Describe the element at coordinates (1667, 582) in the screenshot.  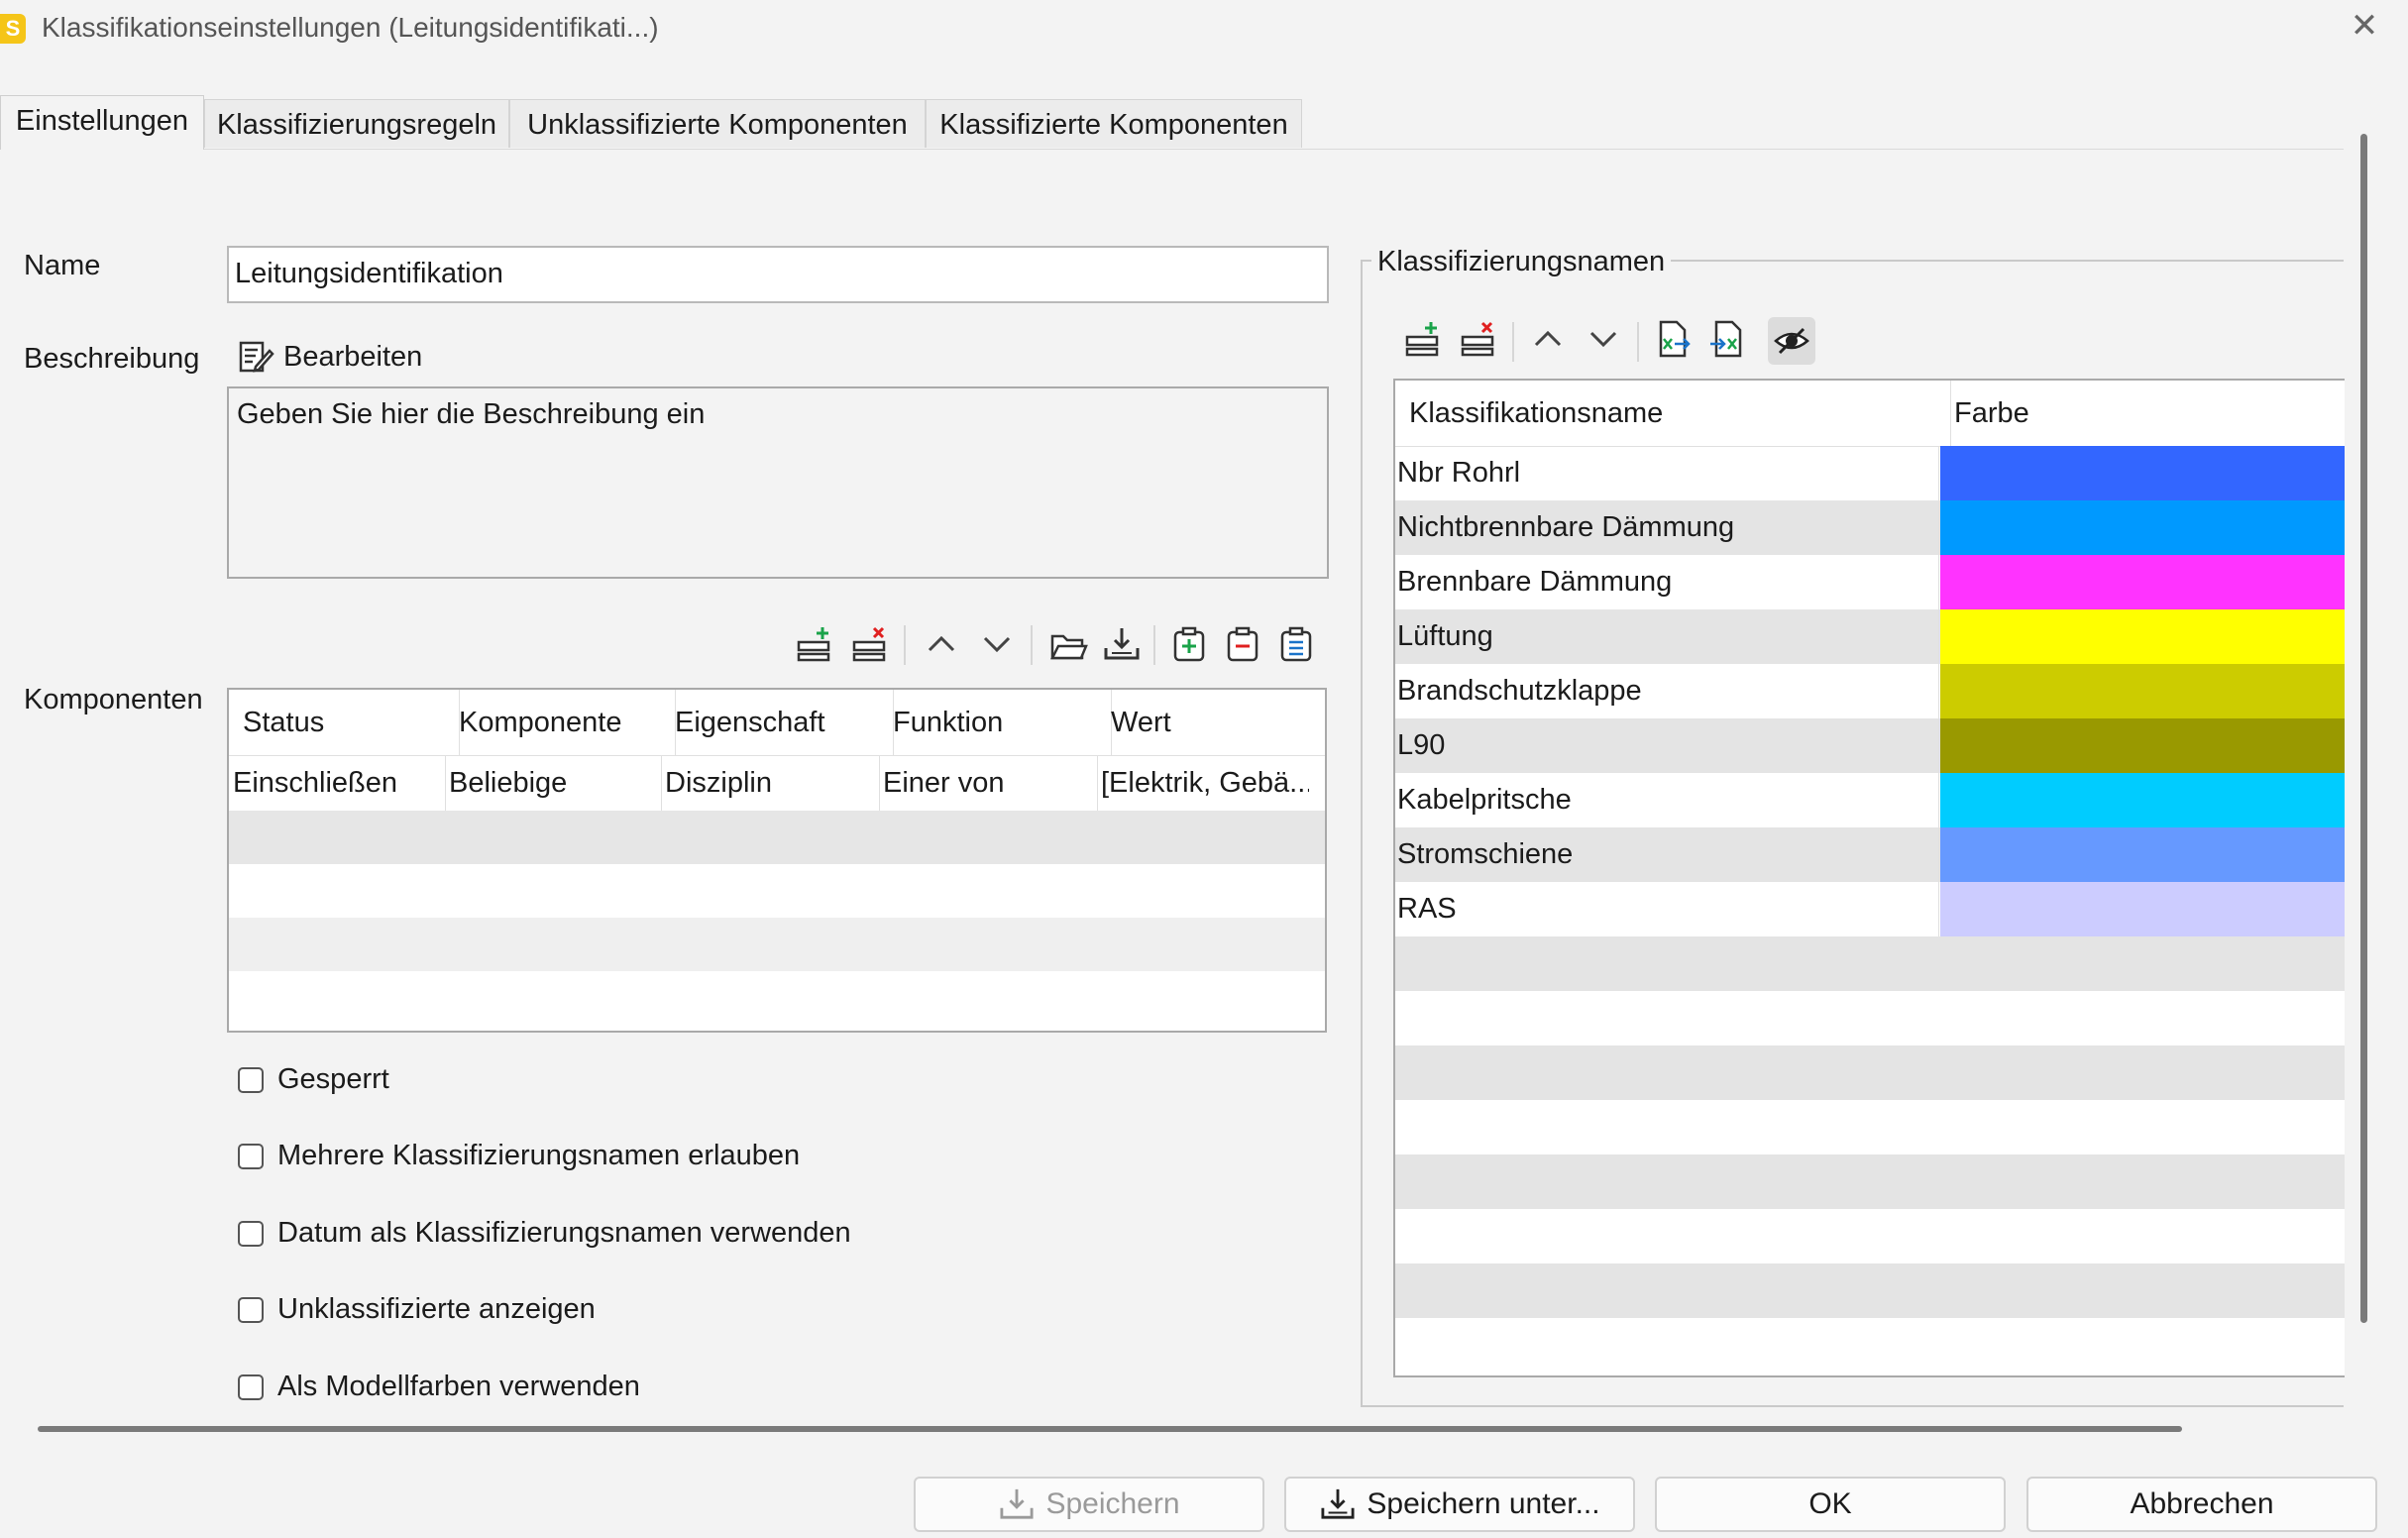
I see `classification-name-cell: Brennbare Dämmung` at that location.